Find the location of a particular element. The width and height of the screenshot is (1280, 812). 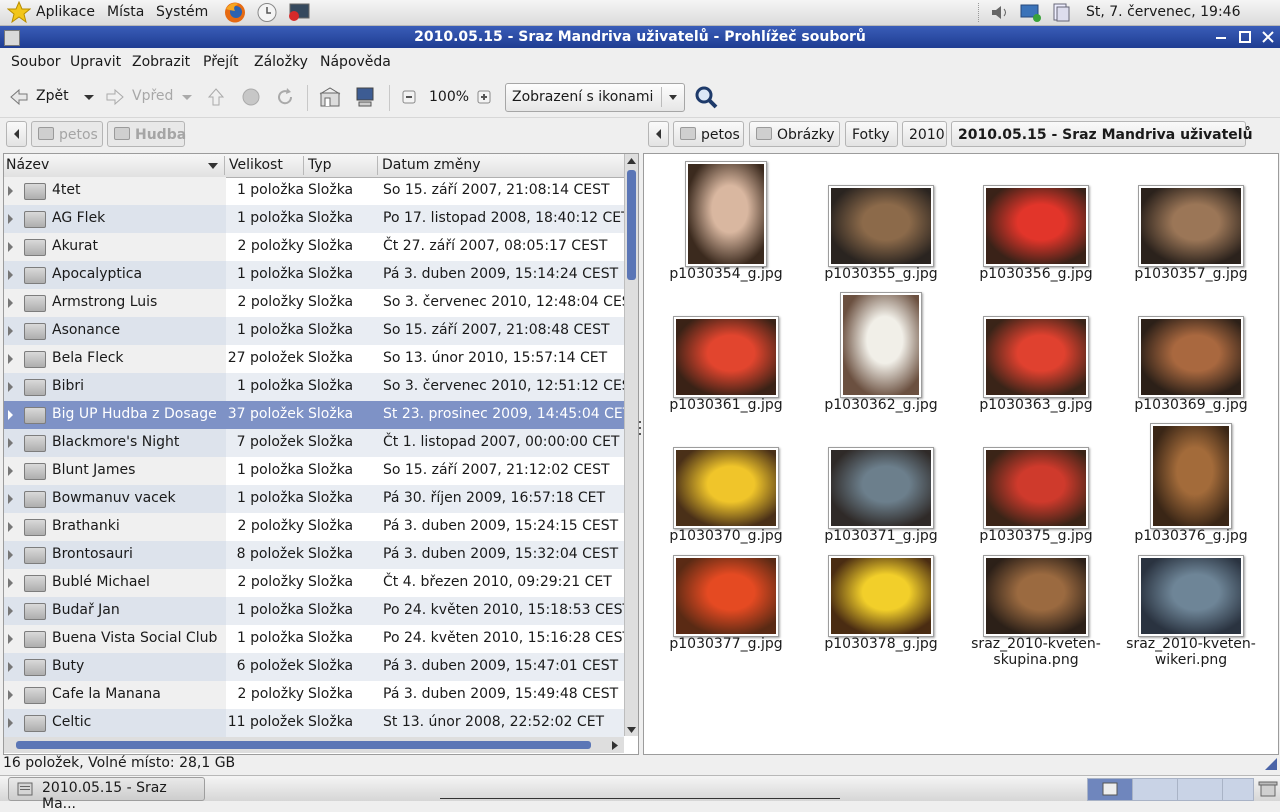

column-separator is located at coordinates (377, 165).